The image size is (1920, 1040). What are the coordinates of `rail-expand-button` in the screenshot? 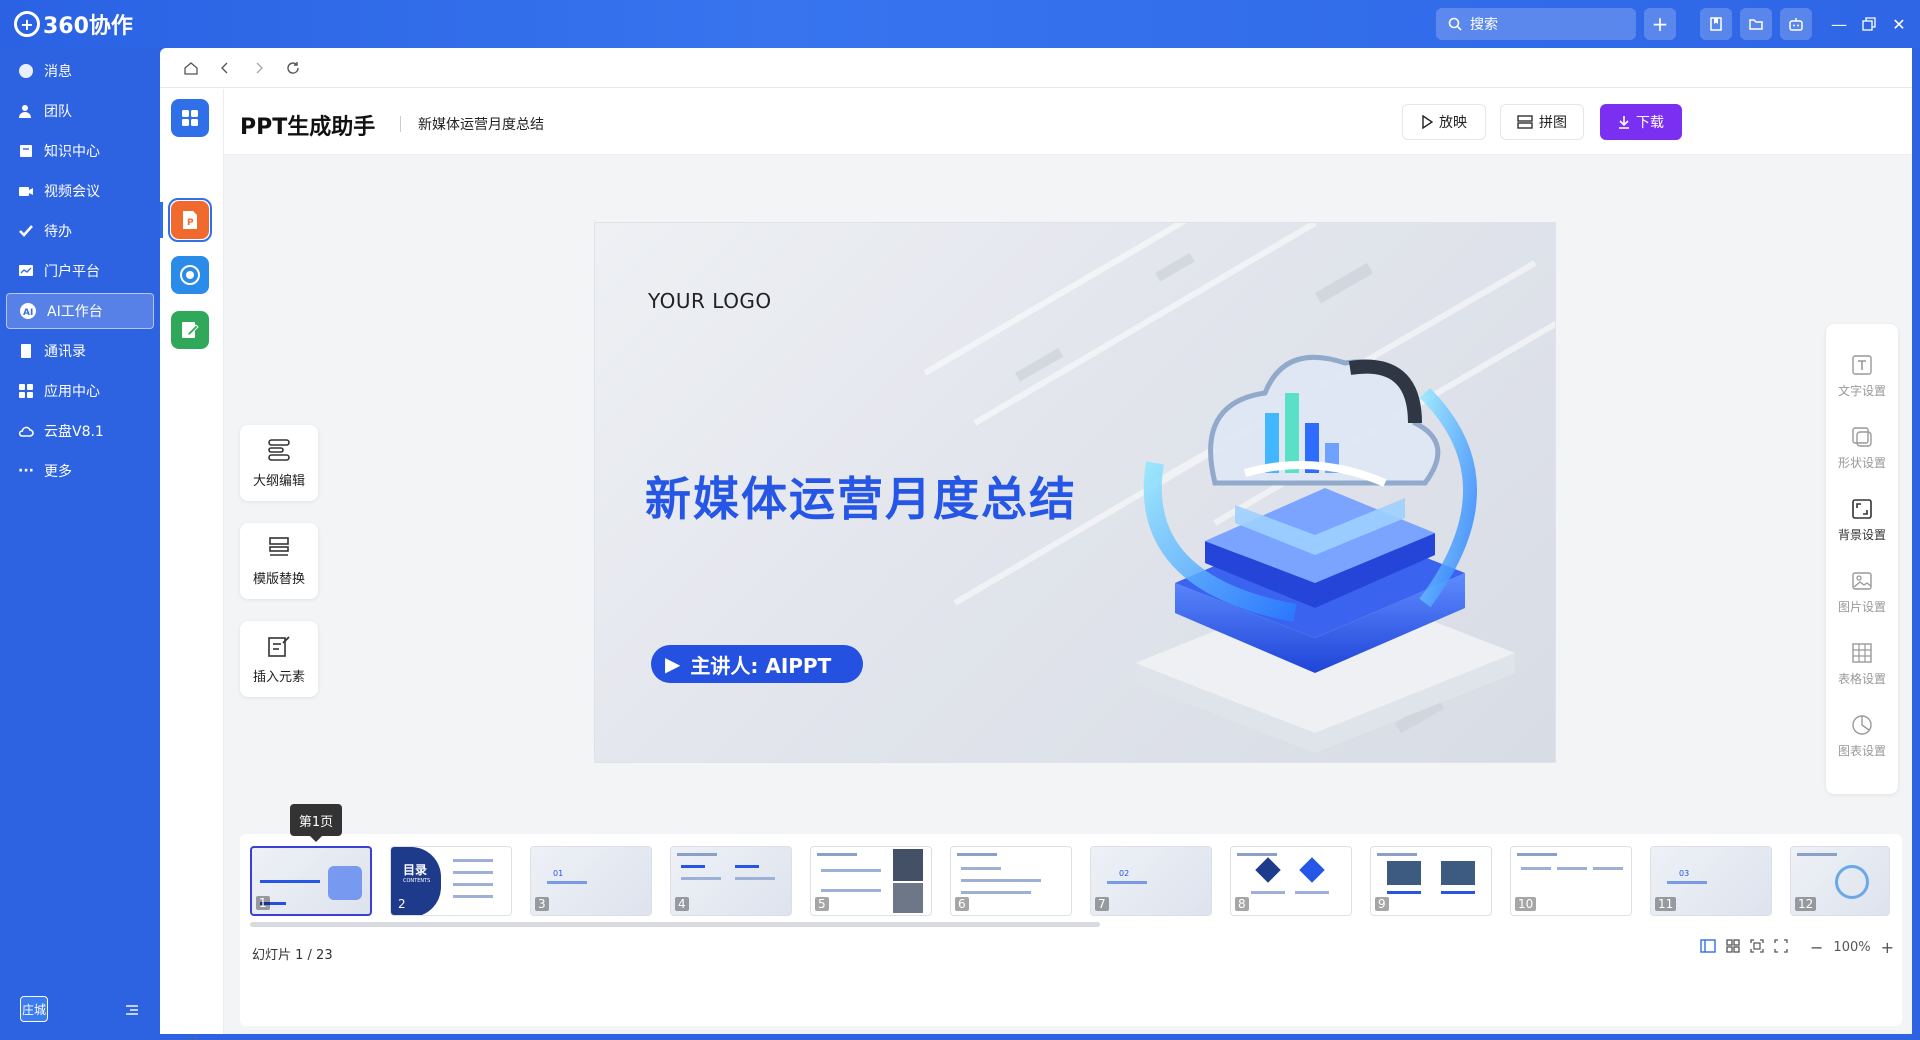 It's located at (190, 1037).